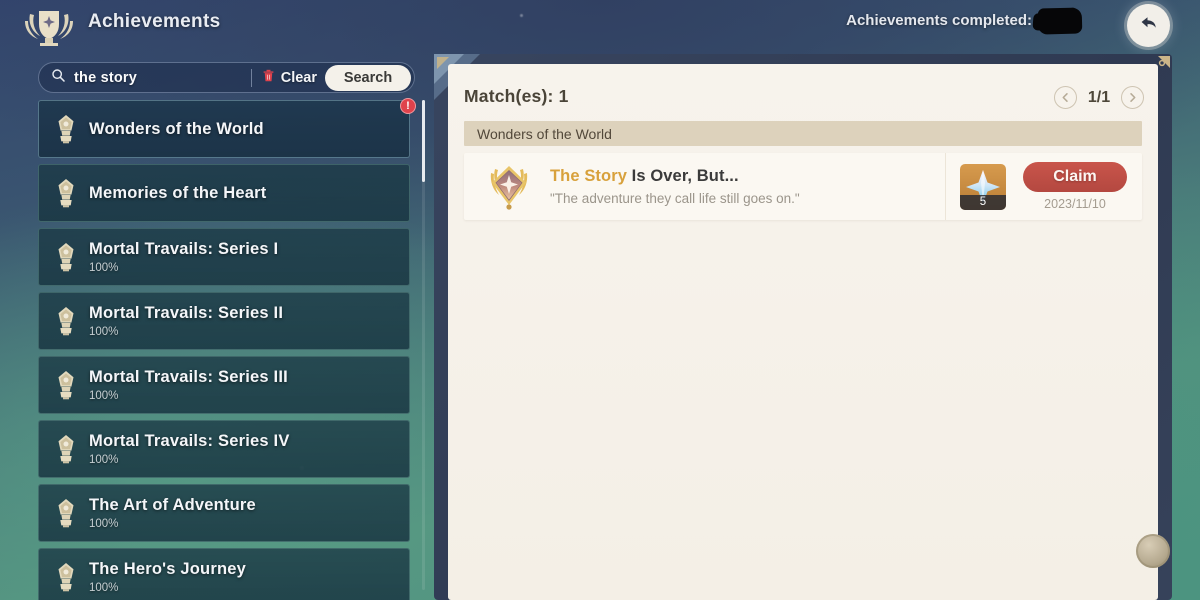  Describe the element at coordinates (423, 345) in the screenshot. I see `category-list-scrollbar` at that location.